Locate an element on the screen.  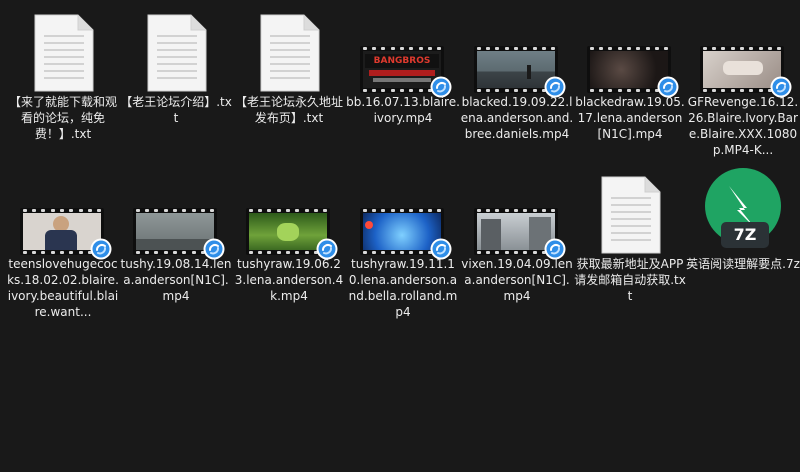
file-name-label: 【老王论坛介绍】.txt is located at coordinates (176, 110).